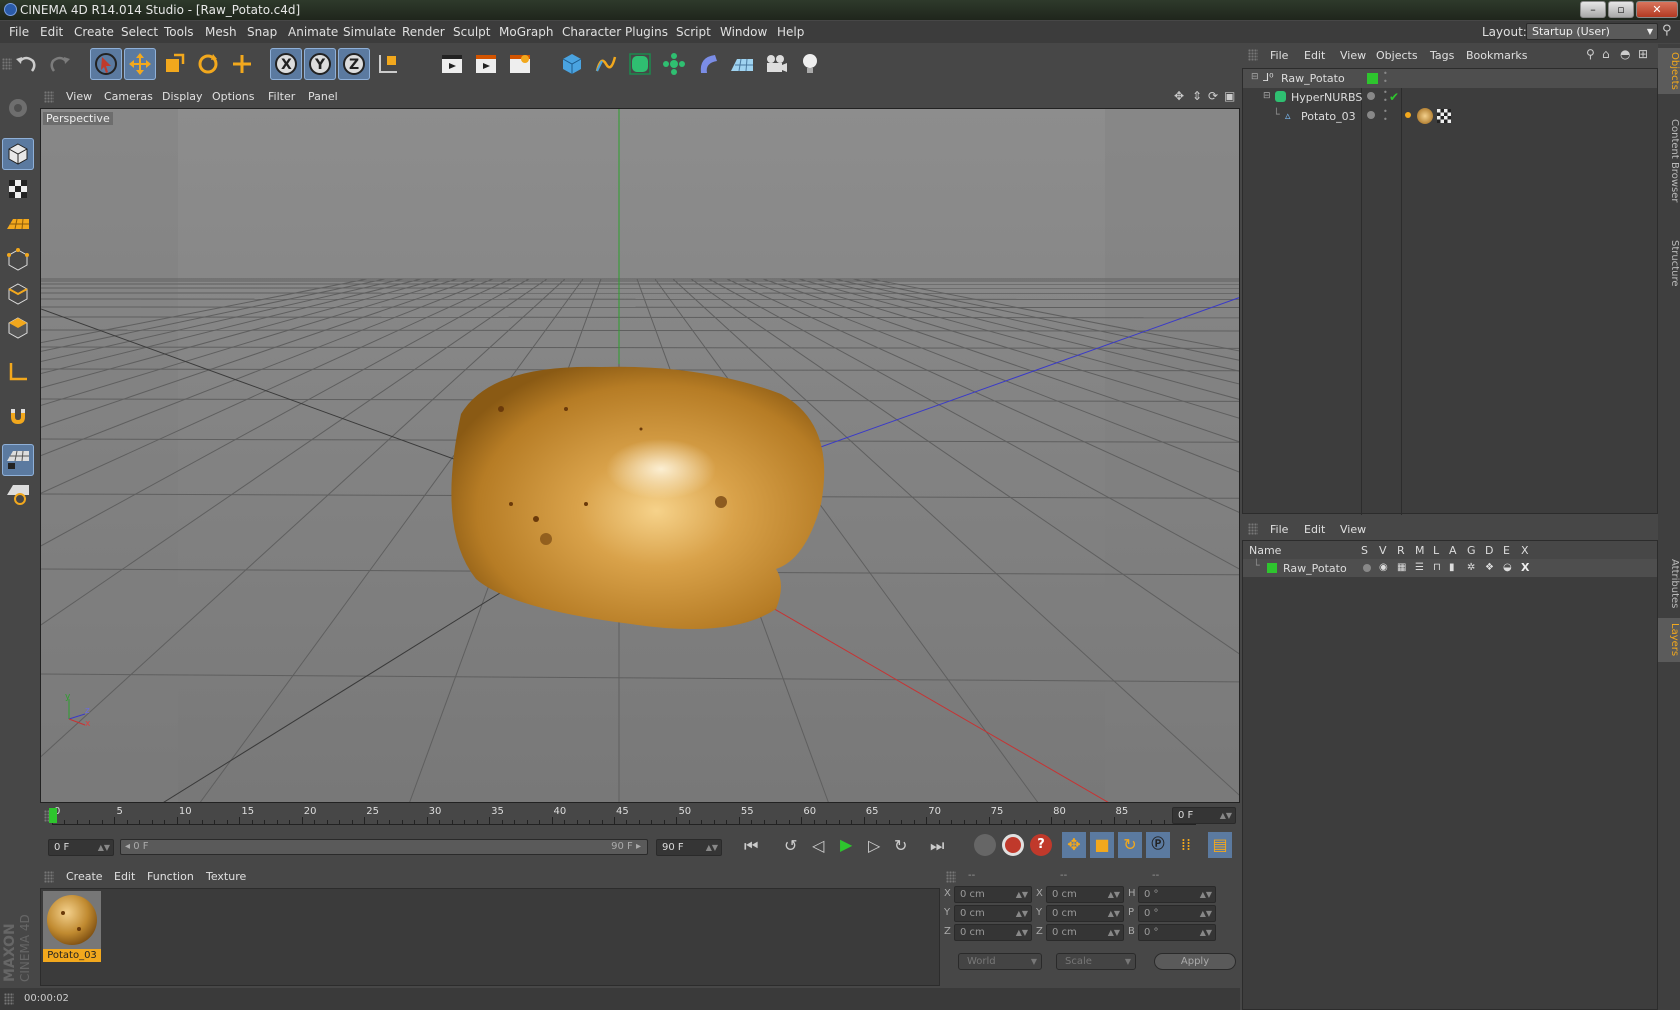  I want to click on menu-simulate: Simulate, so click(369, 32).